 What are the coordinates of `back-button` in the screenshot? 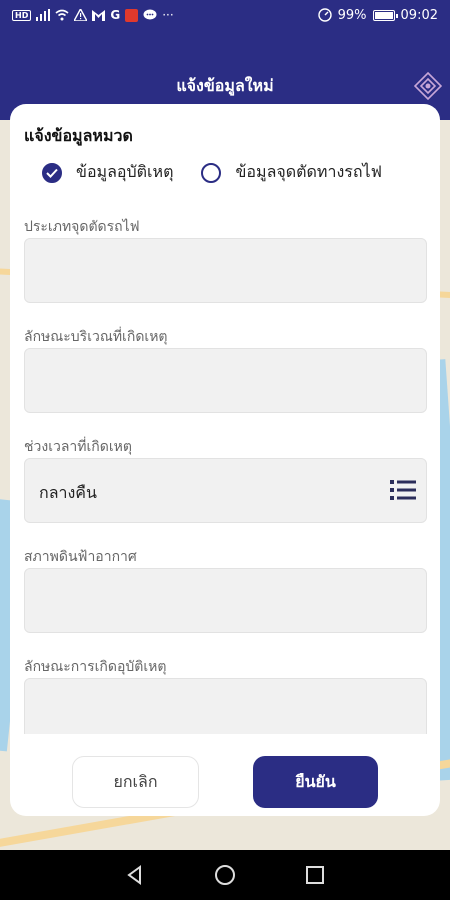 It's located at (135, 875).